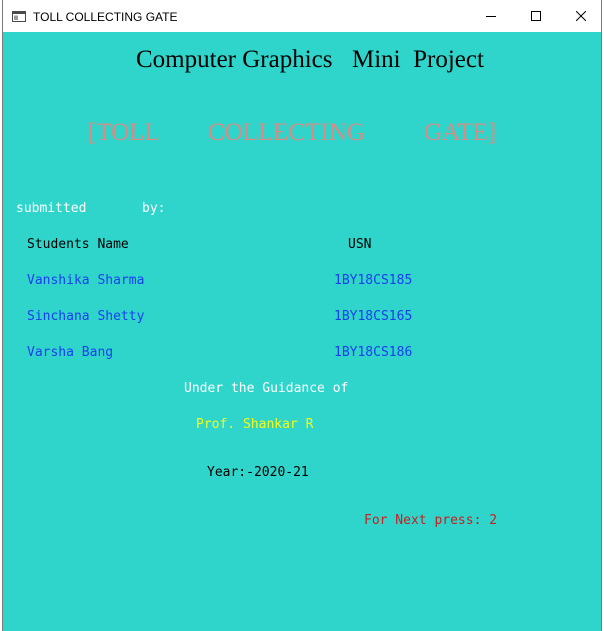  I want to click on next-prompt: For Next press: 2, so click(431, 520).